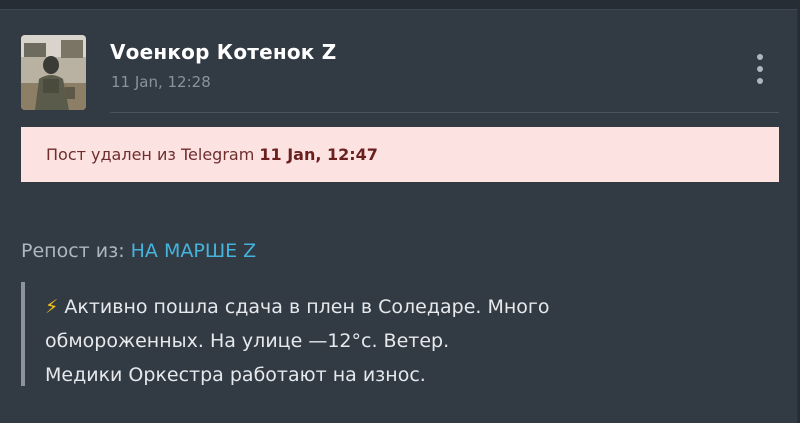 Image resolution: width=800 pixels, height=423 pixels. What do you see at coordinates (247, 341) in the screenshot?
I see `quote-line-2: обмороженных. На улице —12°с. Ветер.` at bounding box center [247, 341].